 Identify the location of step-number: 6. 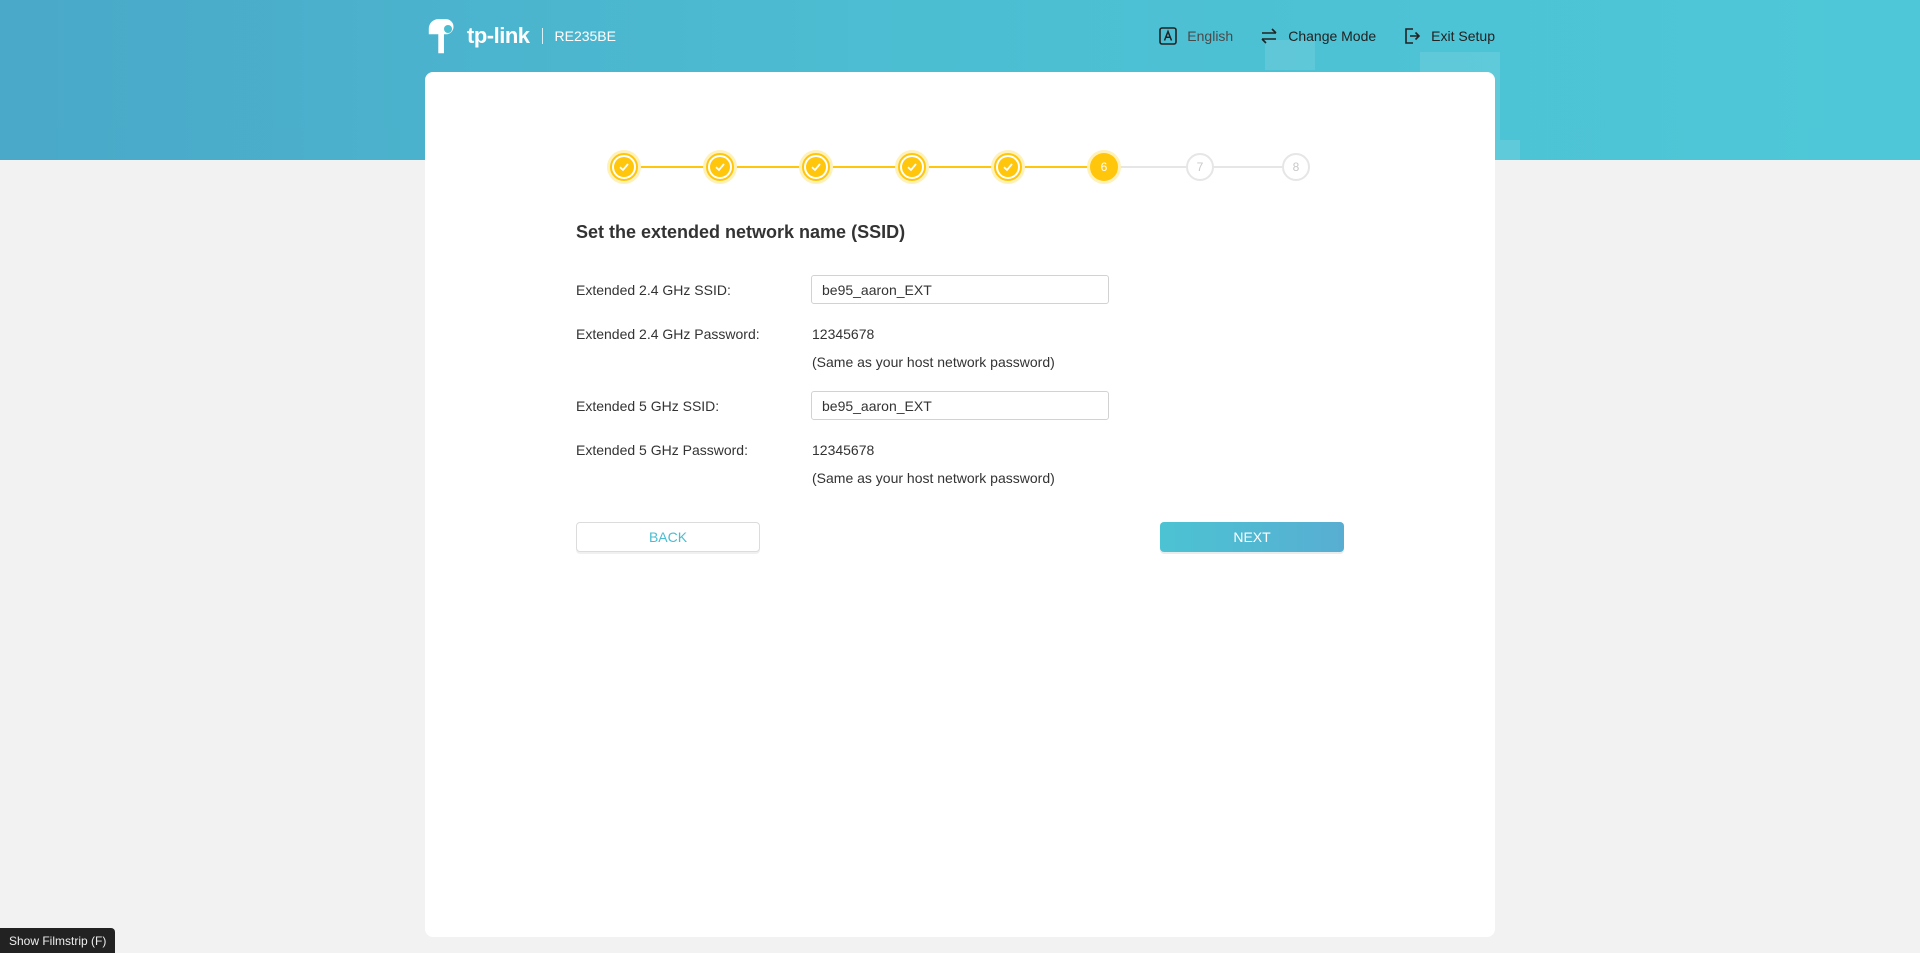
(1104, 167).